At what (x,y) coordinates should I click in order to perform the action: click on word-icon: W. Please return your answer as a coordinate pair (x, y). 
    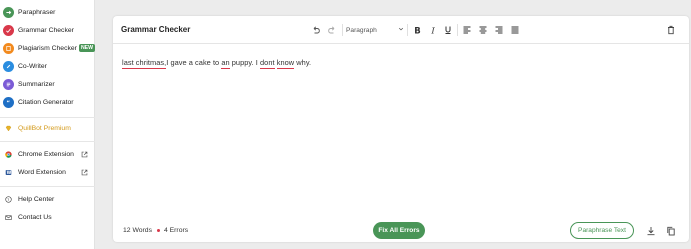
    Looking at the image, I should click on (8, 172).